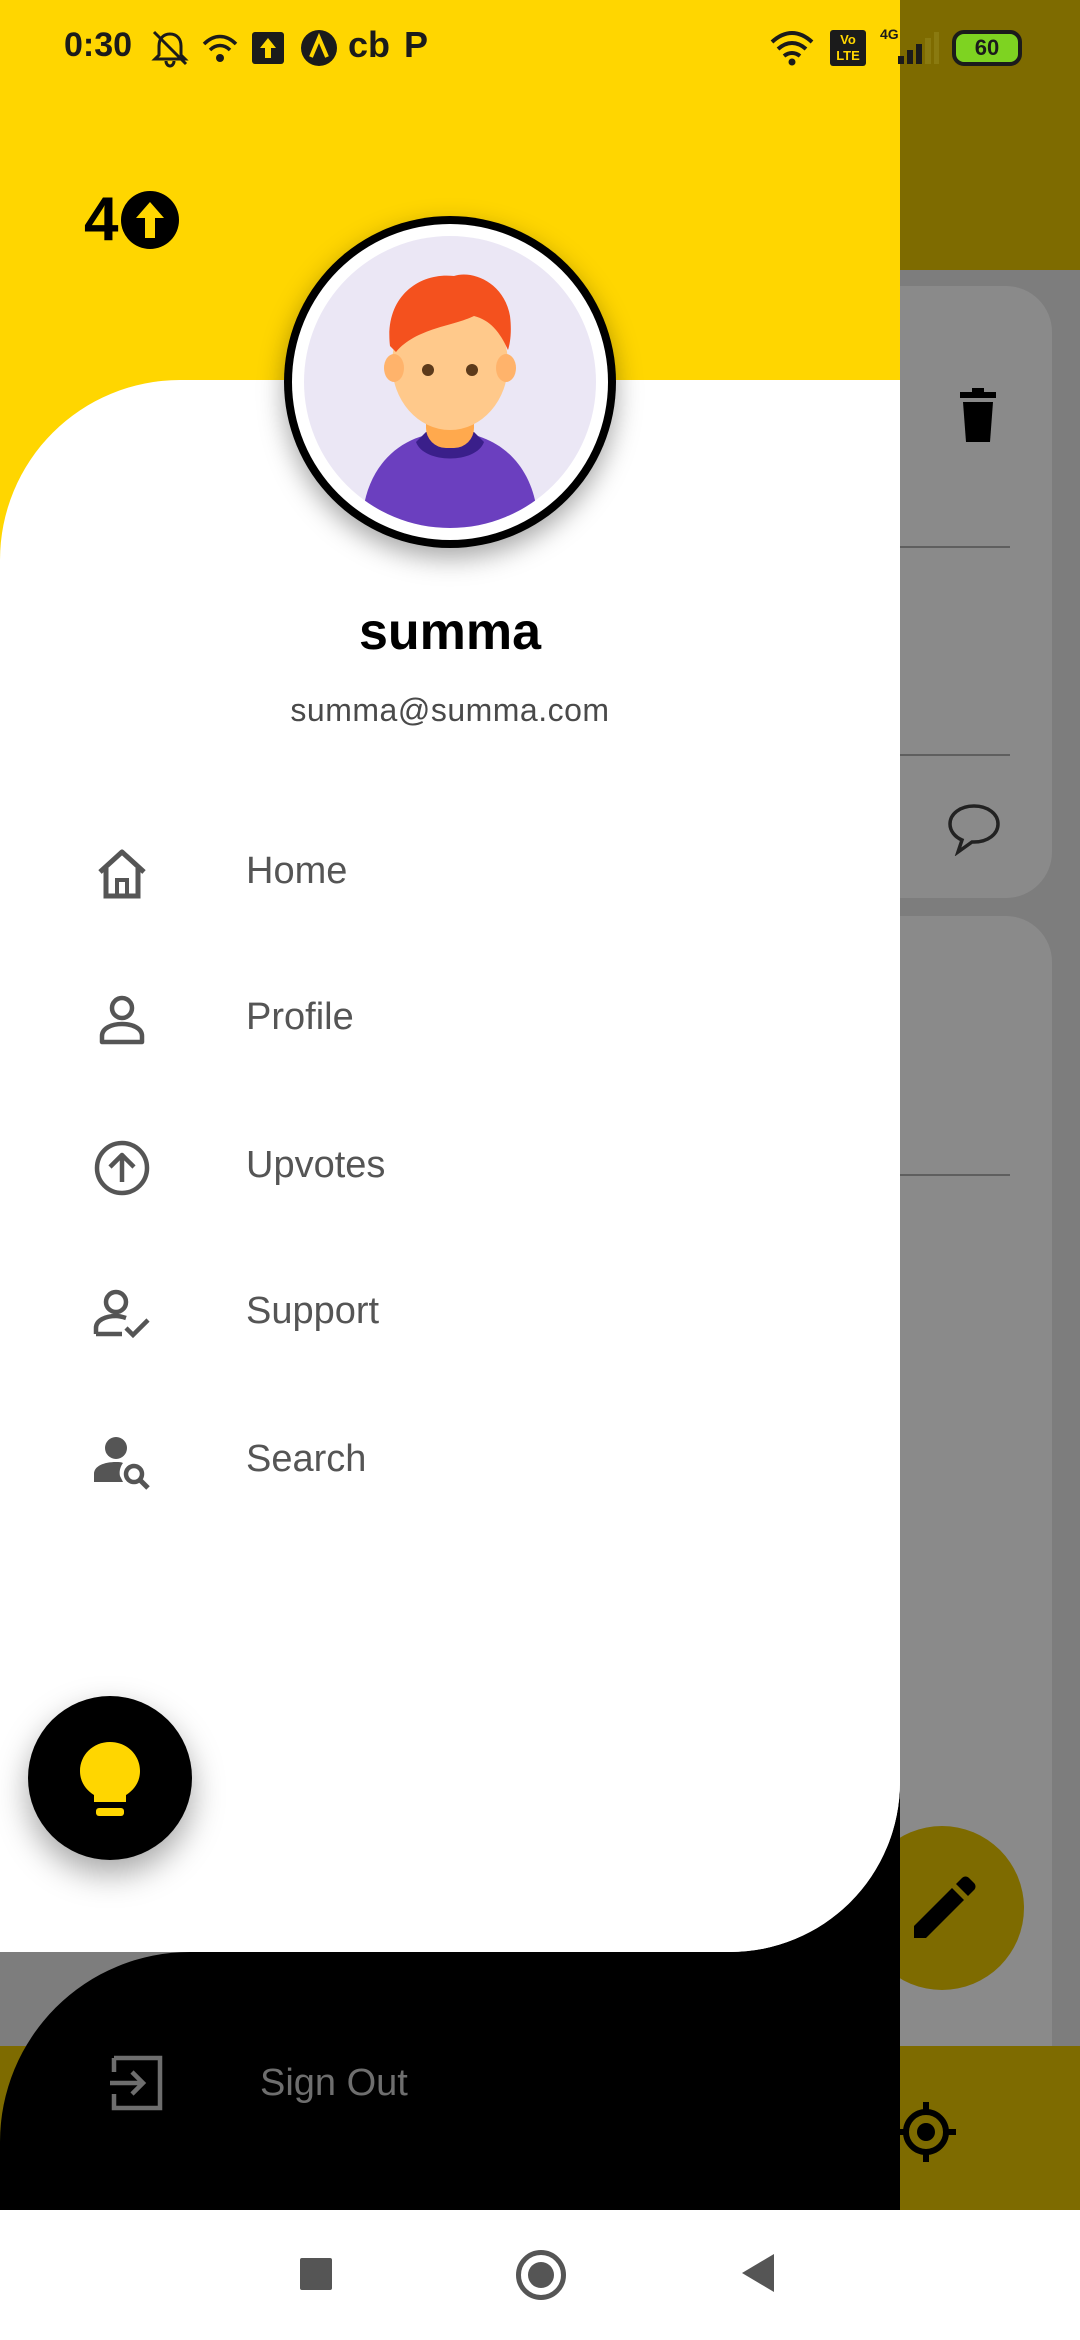  I want to click on avatar-illustration, so click(450, 382).